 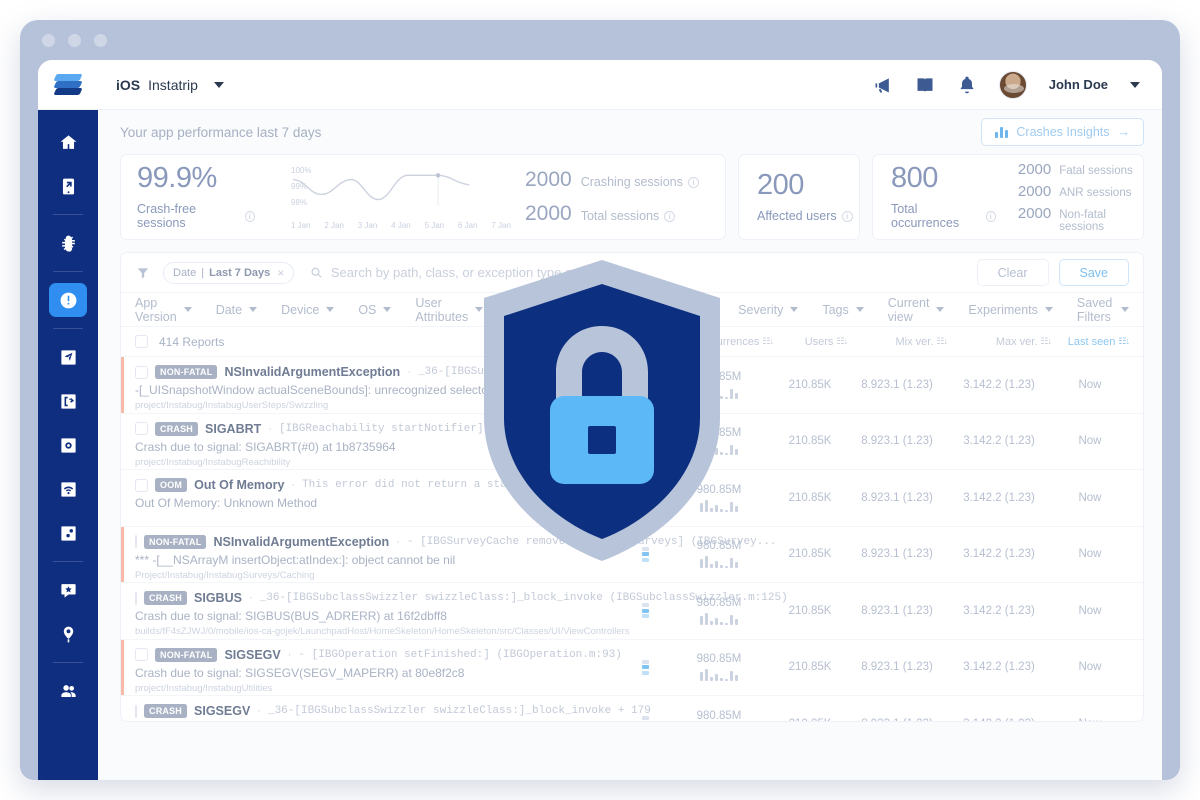 I want to click on wifi-broadcast-icon, so click(x=68, y=489).